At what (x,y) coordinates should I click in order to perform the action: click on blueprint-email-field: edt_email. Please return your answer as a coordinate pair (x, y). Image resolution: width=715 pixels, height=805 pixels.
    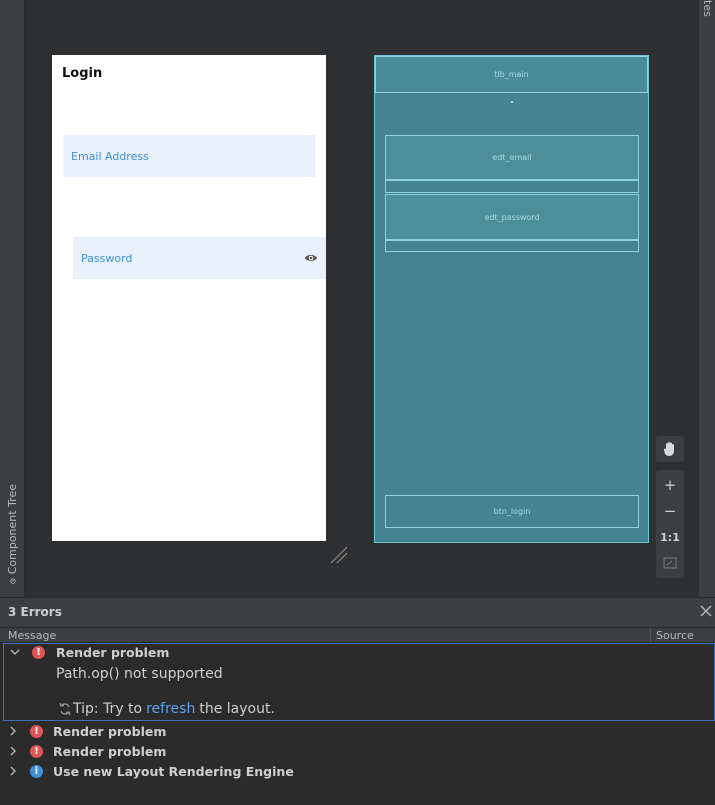
    Looking at the image, I should click on (512, 157).